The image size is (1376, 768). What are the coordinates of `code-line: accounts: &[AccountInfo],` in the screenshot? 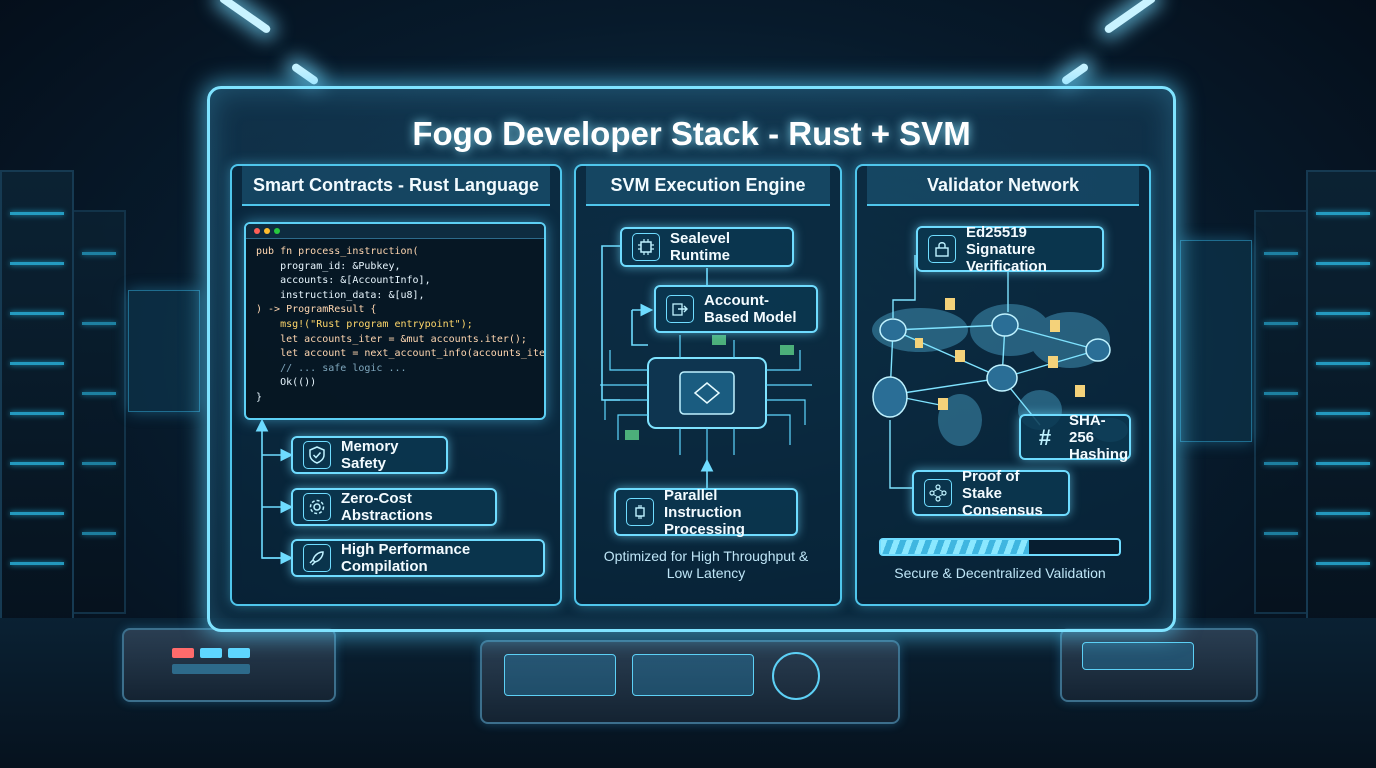 It's located at (343, 281).